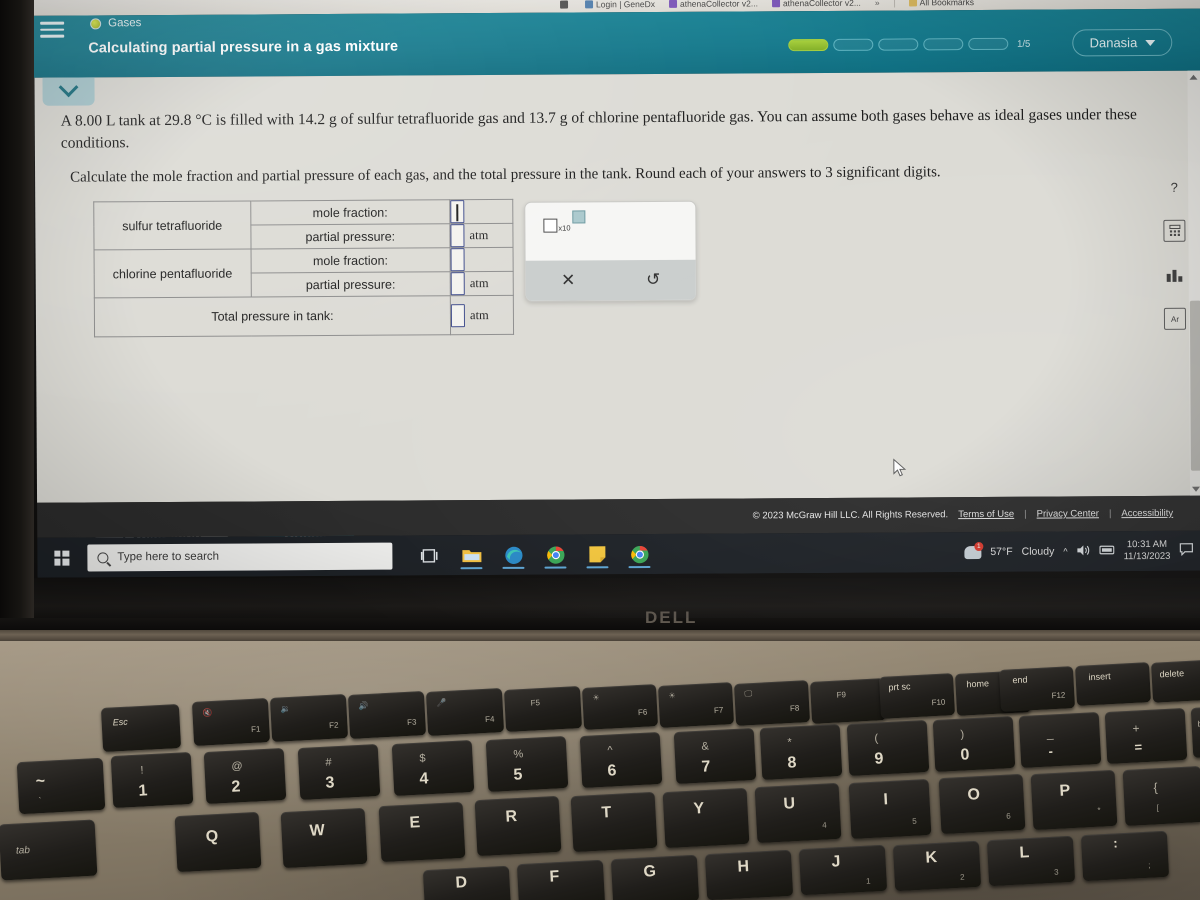  Describe the element at coordinates (655, 877) in the screenshot. I see `key-g: G` at that location.